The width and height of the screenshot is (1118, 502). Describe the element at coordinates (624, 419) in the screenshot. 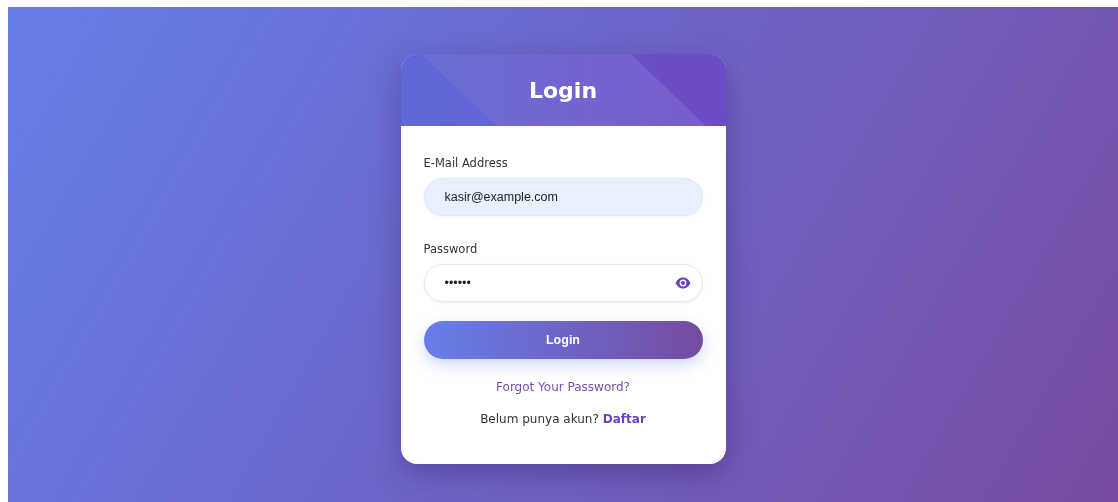

I see `signup-link: Daftar` at that location.